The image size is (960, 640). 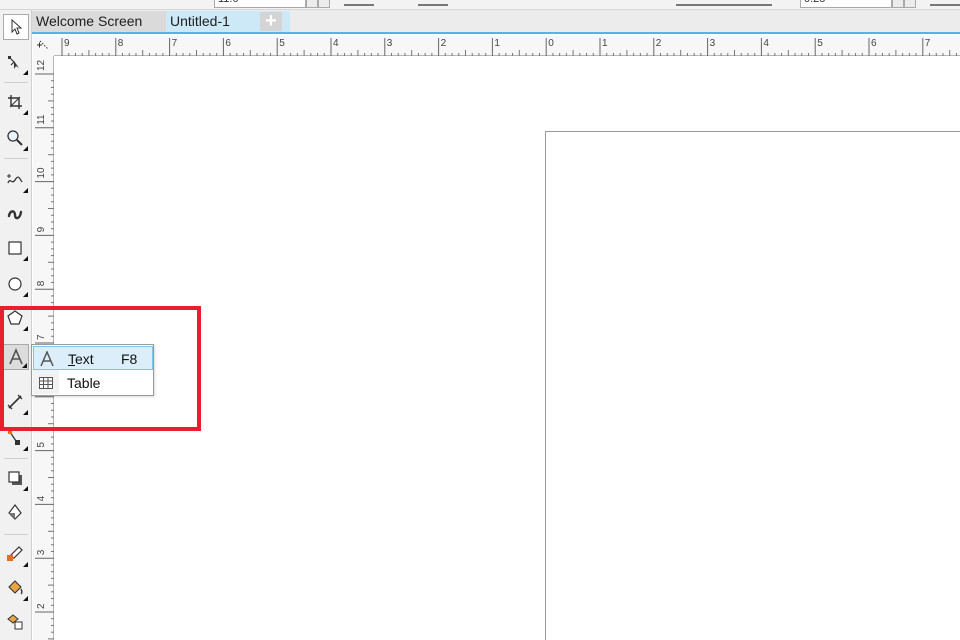 I want to click on document-tab-bar: Welcome Screen Untitled-1 +, so click(x=496, y=22).